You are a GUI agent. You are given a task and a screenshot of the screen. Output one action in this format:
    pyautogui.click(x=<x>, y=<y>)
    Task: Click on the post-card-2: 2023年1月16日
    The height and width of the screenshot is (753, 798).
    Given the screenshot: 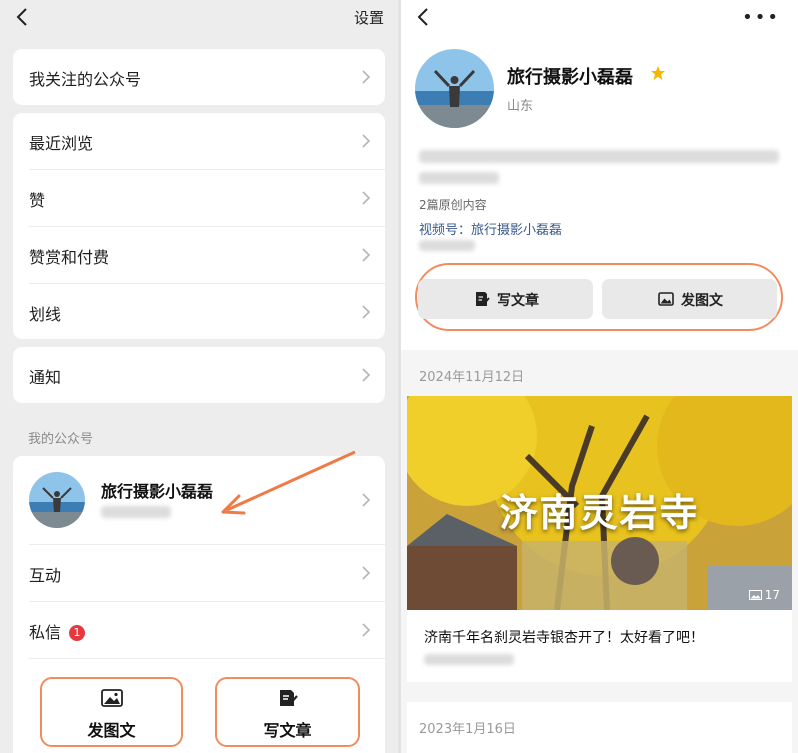 What is the action you would take?
    pyautogui.click(x=599, y=727)
    